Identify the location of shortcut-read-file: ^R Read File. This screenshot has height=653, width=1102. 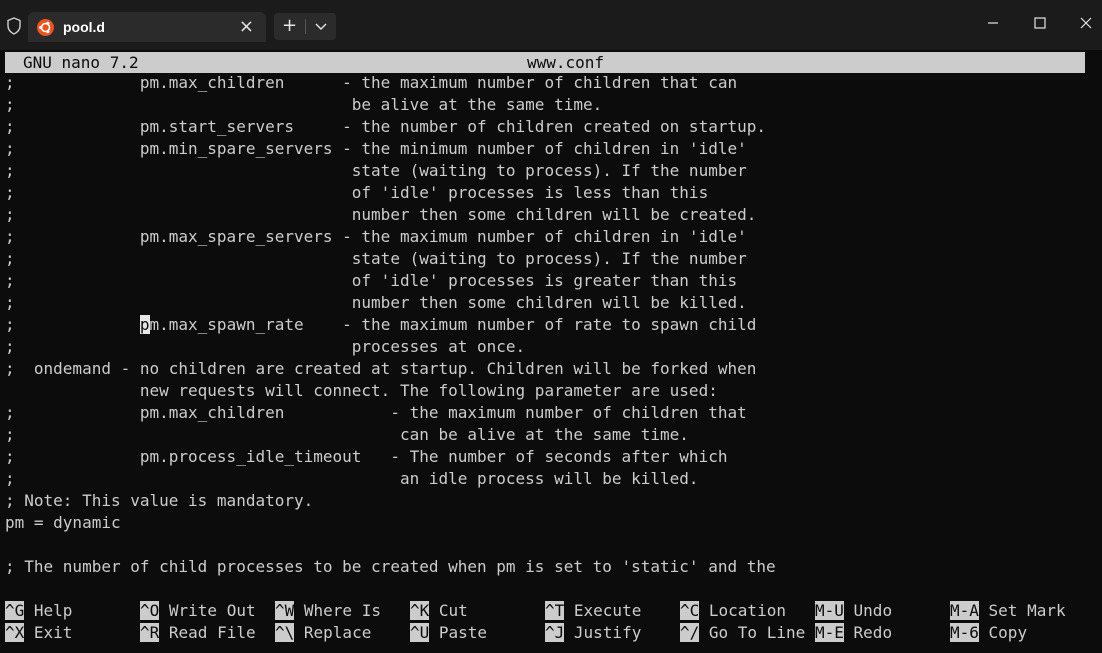
(198, 633).